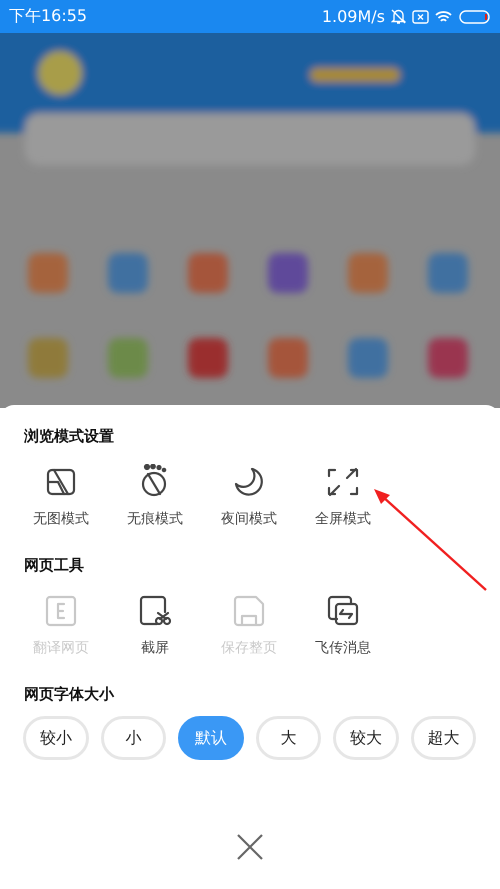  Describe the element at coordinates (443, 738) in the screenshot. I see `font-size-option: 超大` at that location.